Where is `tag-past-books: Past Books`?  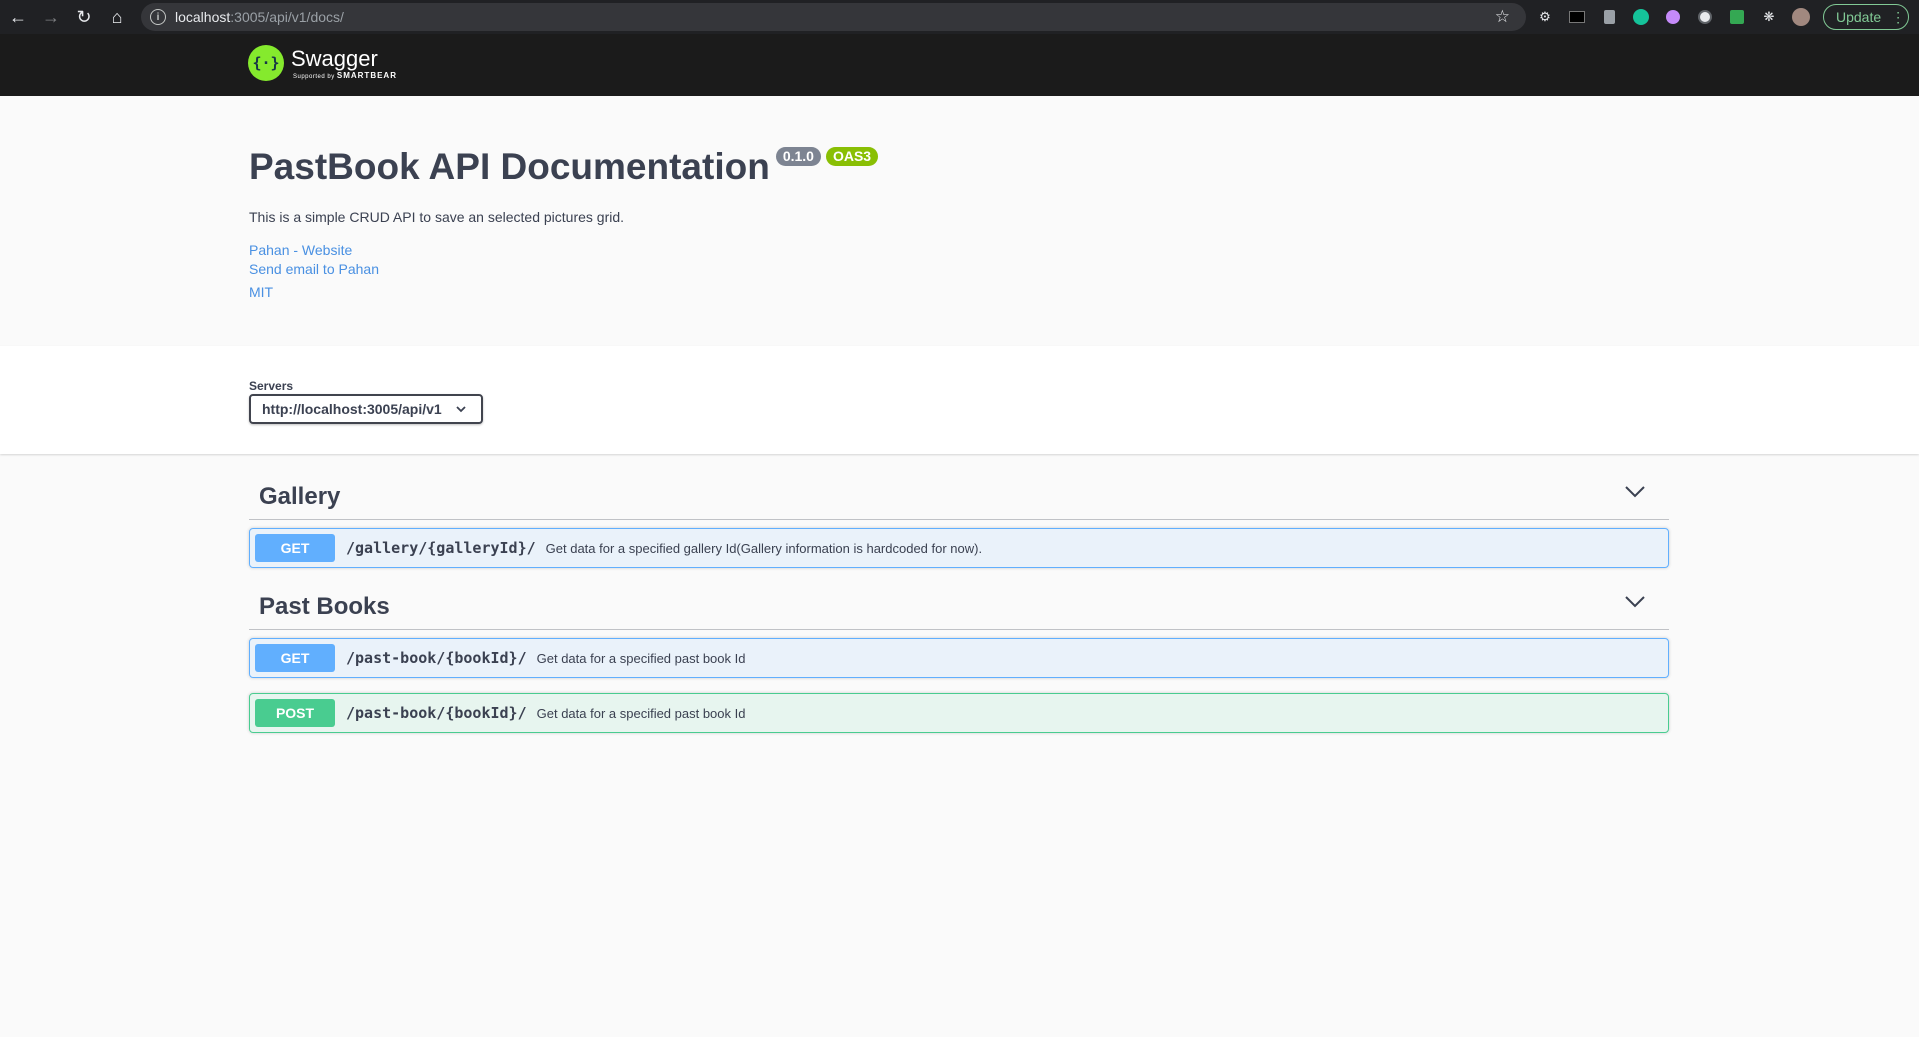 tag-past-books: Past Books is located at coordinates (959, 607).